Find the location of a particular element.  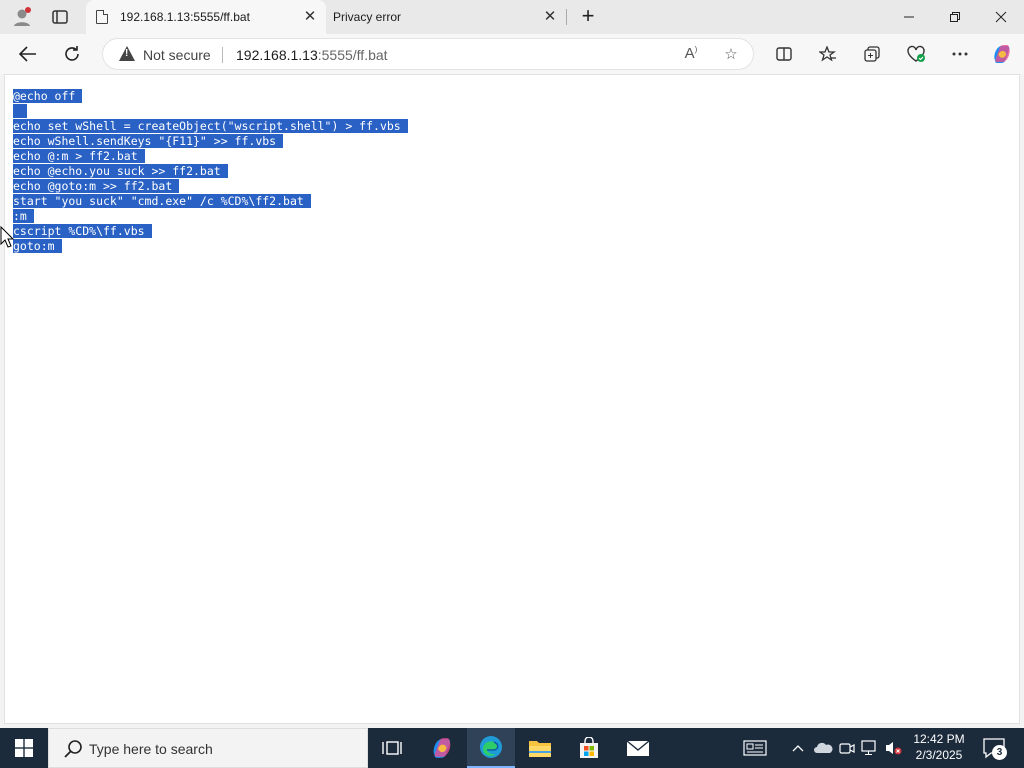

code-line: echo @echo.you suck >> ff2.bat is located at coordinates (210, 171).